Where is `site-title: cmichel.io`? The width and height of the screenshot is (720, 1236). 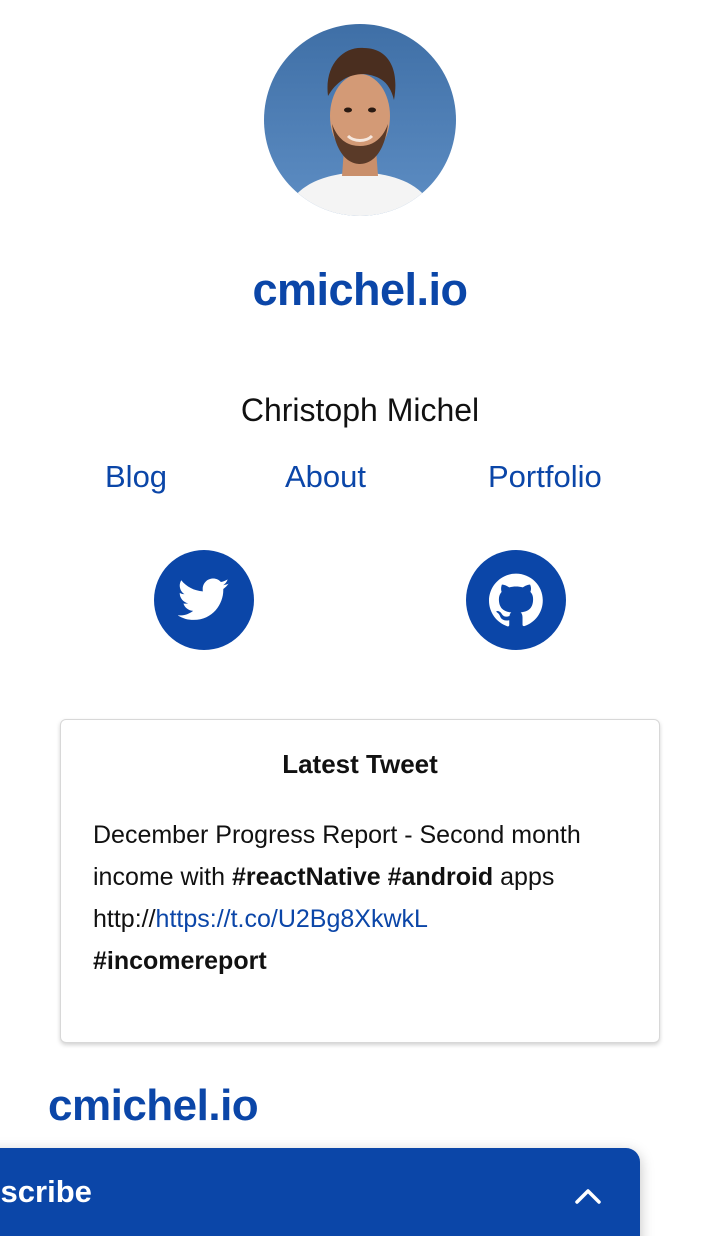
site-title: cmichel.io is located at coordinates (360, 290).